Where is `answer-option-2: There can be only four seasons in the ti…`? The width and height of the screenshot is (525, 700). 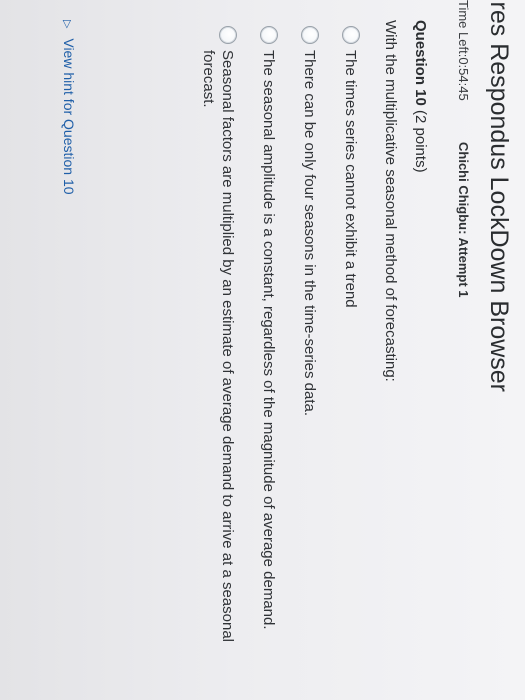
answer-option-2: There can be only four seasons in the ti… is located at coordinates (309, 352).